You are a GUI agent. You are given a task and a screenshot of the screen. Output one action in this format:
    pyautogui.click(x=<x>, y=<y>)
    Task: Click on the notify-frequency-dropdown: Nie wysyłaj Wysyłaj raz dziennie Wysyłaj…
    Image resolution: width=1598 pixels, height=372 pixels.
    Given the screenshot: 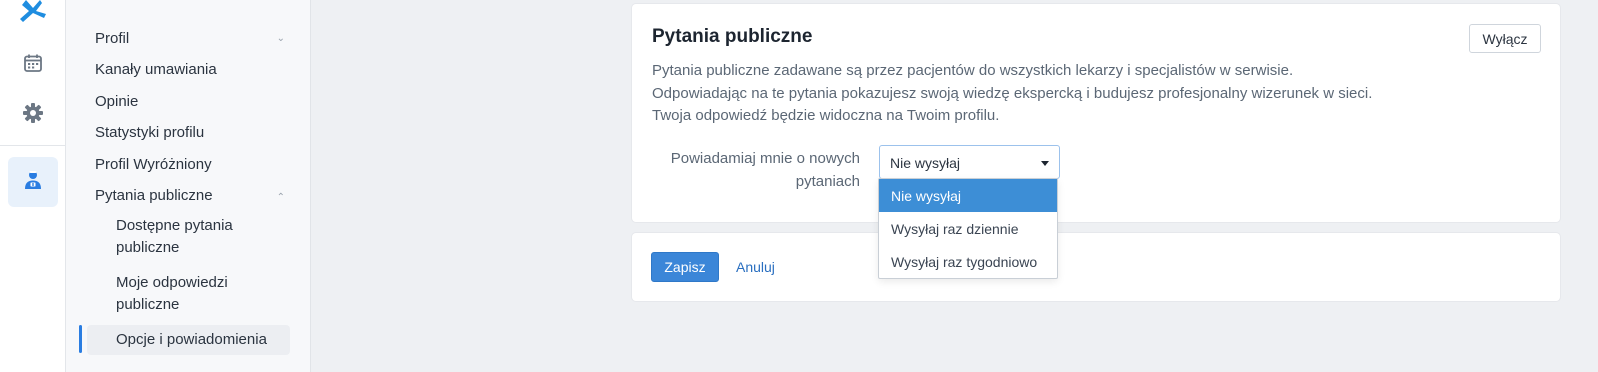 What is the action you would take?
    pyautogui.click(x=968, y=228)
    